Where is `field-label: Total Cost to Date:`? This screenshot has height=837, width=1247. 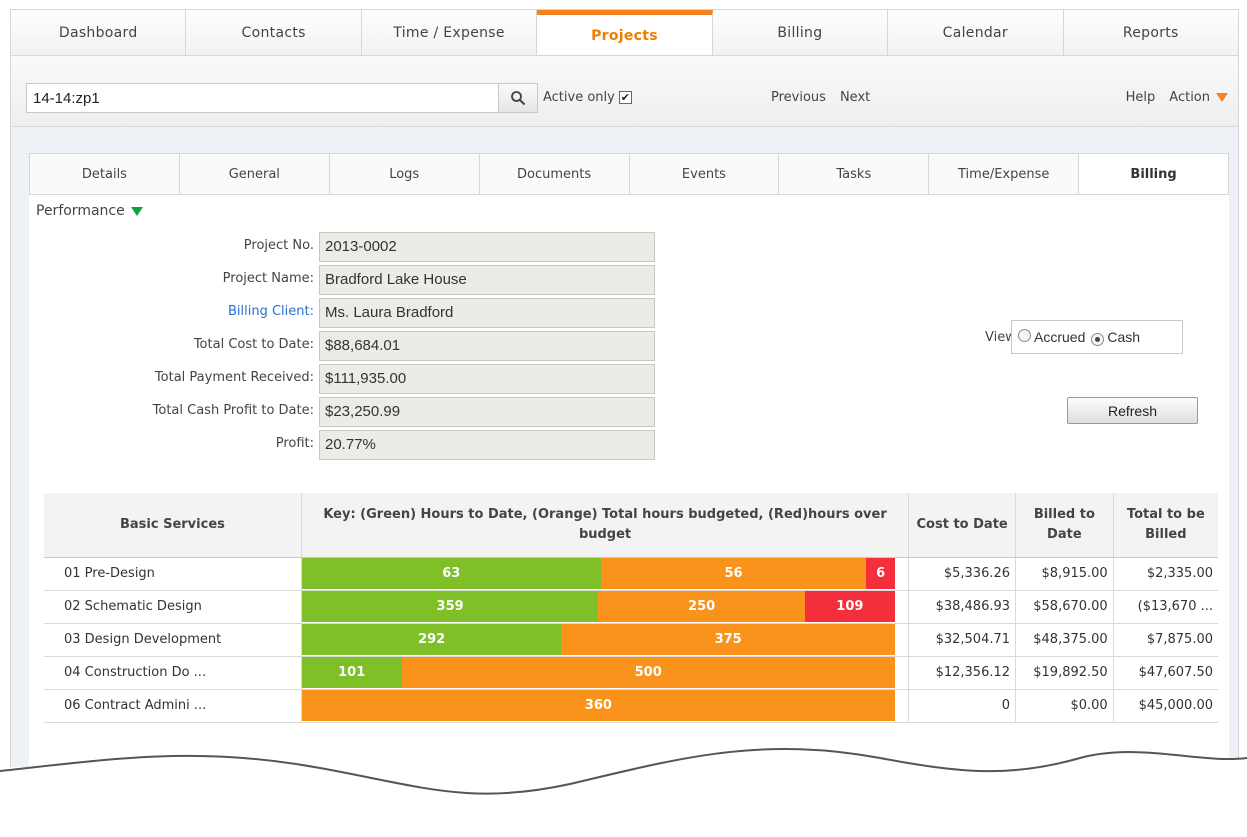 field-label: Total Cost to Date: is located at coordinates (253, 344).